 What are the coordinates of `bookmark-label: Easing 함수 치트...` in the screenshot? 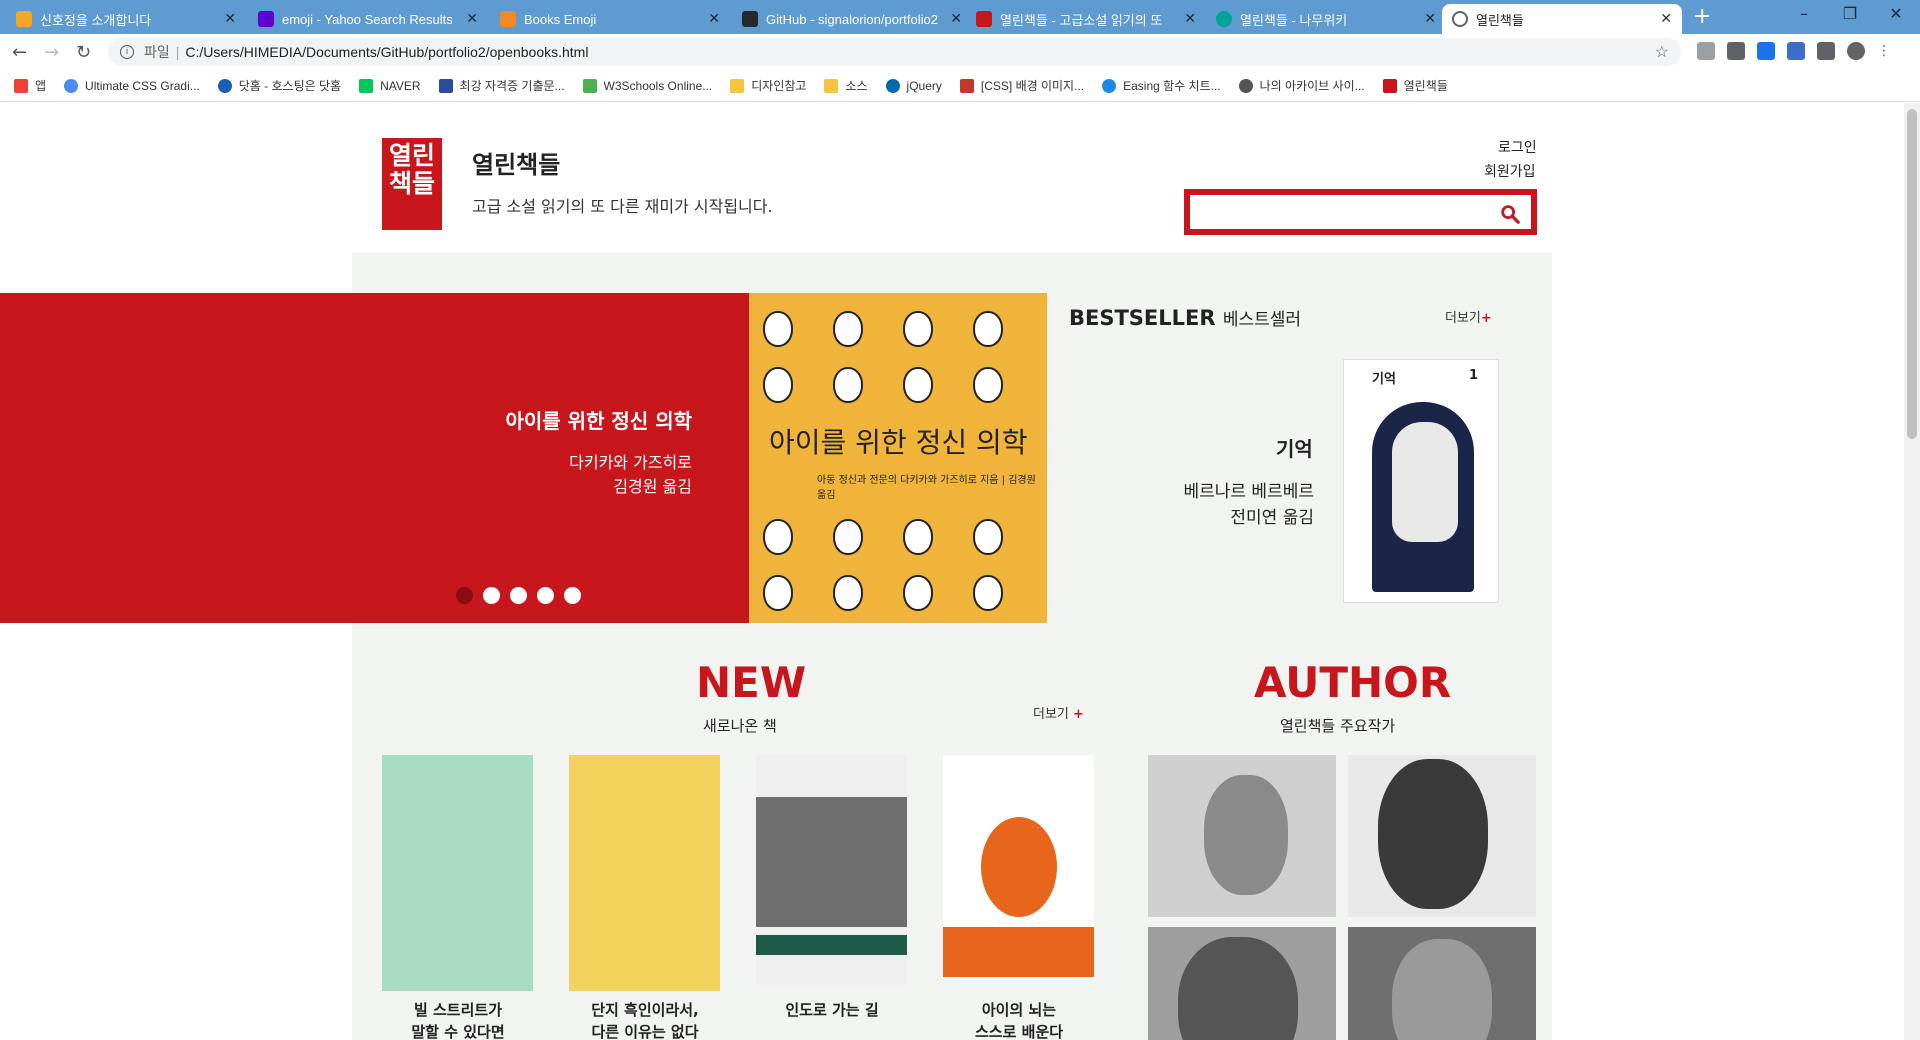 It's located at (1172, 86).